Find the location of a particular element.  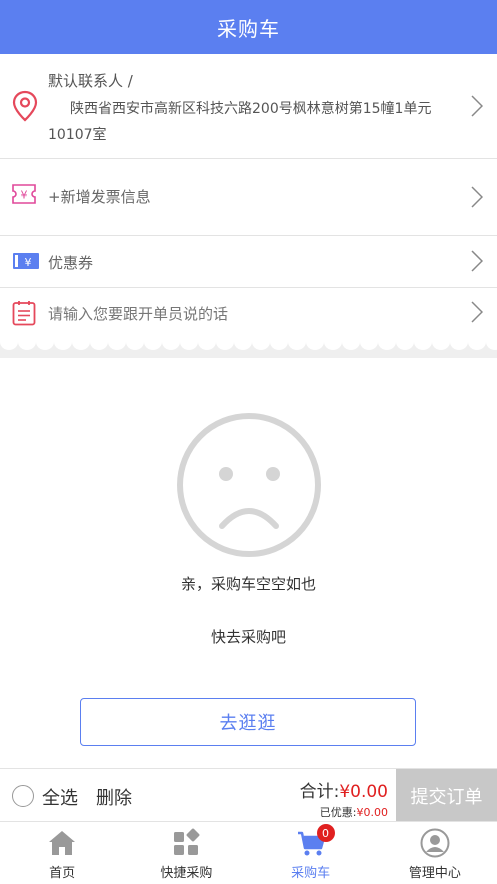

select-all-label: 全选 is located at coordinates (60, 797).